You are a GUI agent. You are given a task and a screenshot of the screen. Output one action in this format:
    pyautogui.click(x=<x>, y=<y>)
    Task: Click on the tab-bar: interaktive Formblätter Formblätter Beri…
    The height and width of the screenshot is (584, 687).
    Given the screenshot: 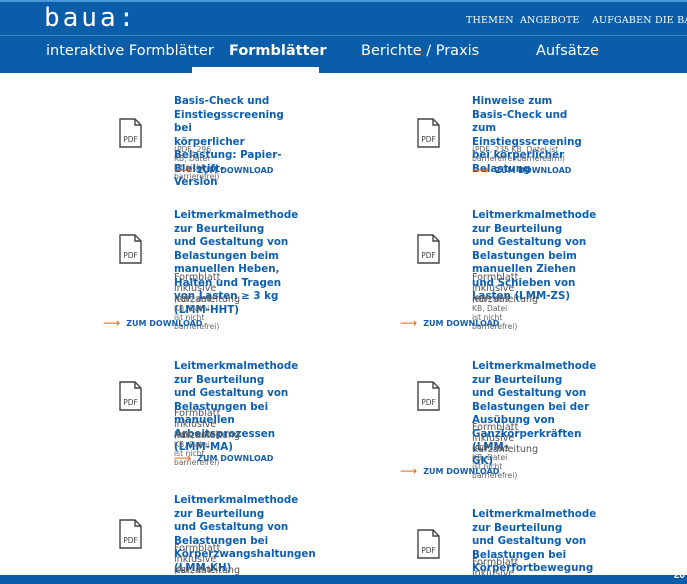 What is the action you would take?
    pyautogui.click(x=343, y=54)
    